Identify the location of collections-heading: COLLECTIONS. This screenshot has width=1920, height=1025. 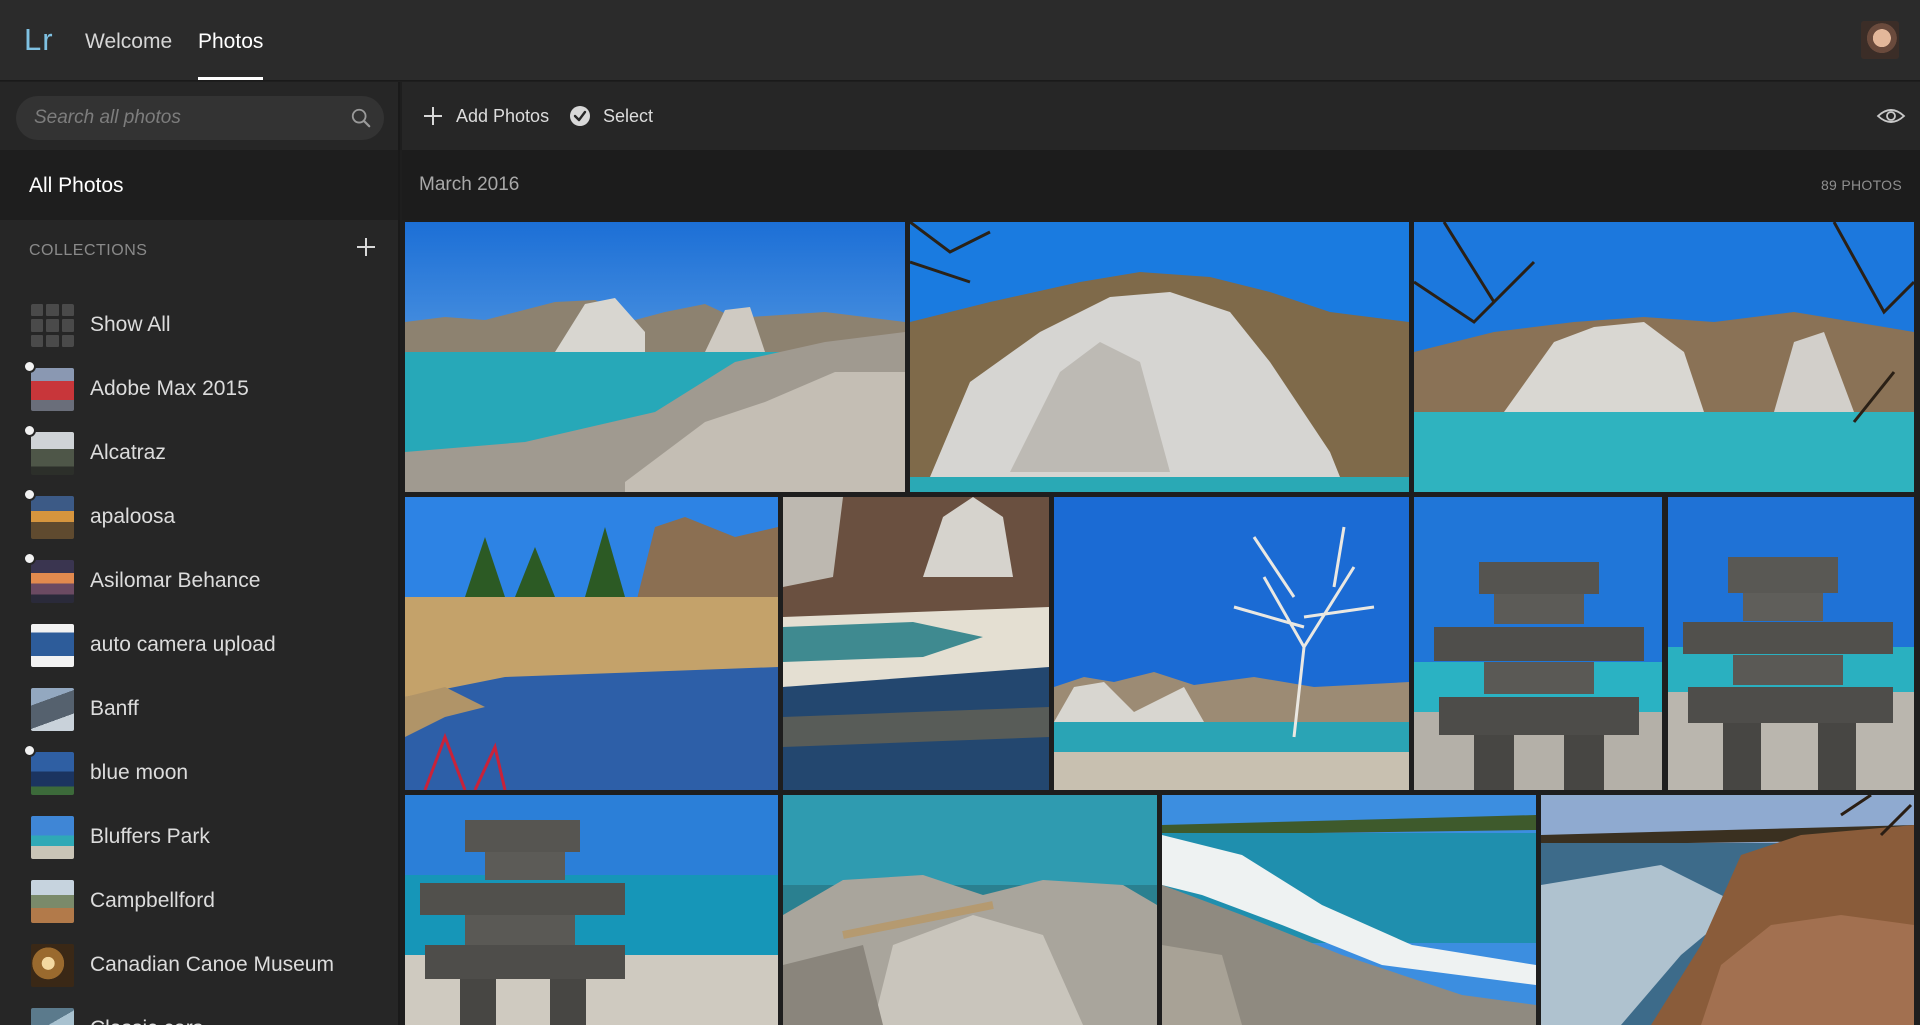
(88, 250).